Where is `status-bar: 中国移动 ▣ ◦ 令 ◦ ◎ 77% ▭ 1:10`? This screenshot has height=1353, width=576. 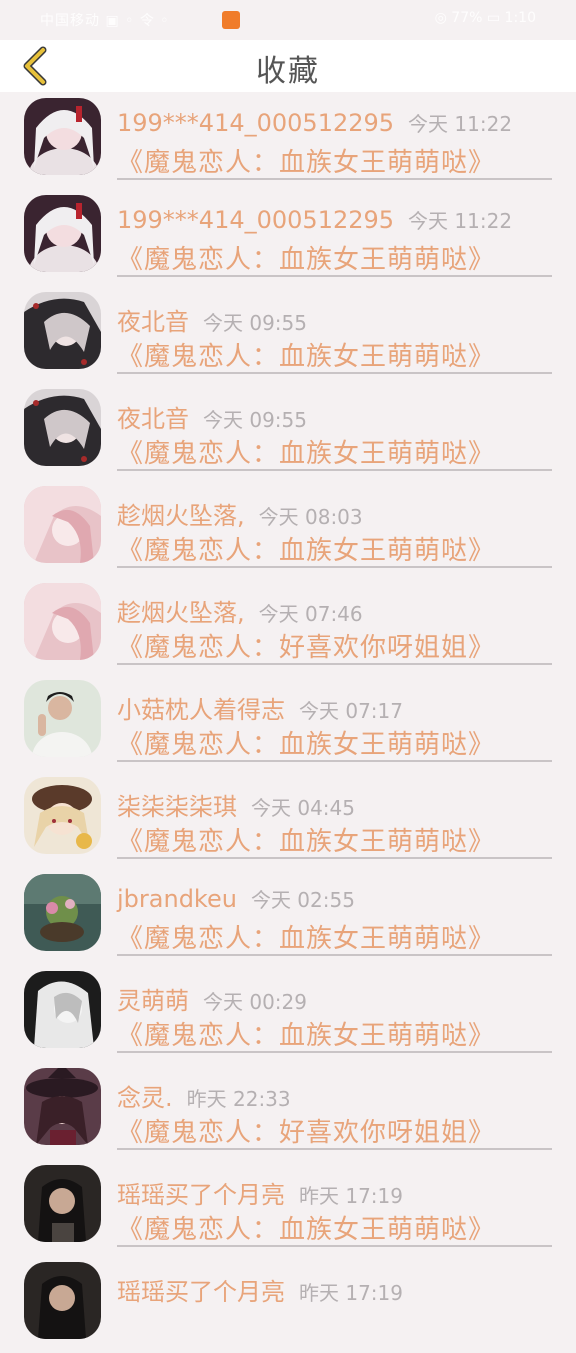 status-bar: 中国移动 ▣ ◦ 令 ◦ ◎ 77% ▭ 1:10 is located at coordinates (288, 20).